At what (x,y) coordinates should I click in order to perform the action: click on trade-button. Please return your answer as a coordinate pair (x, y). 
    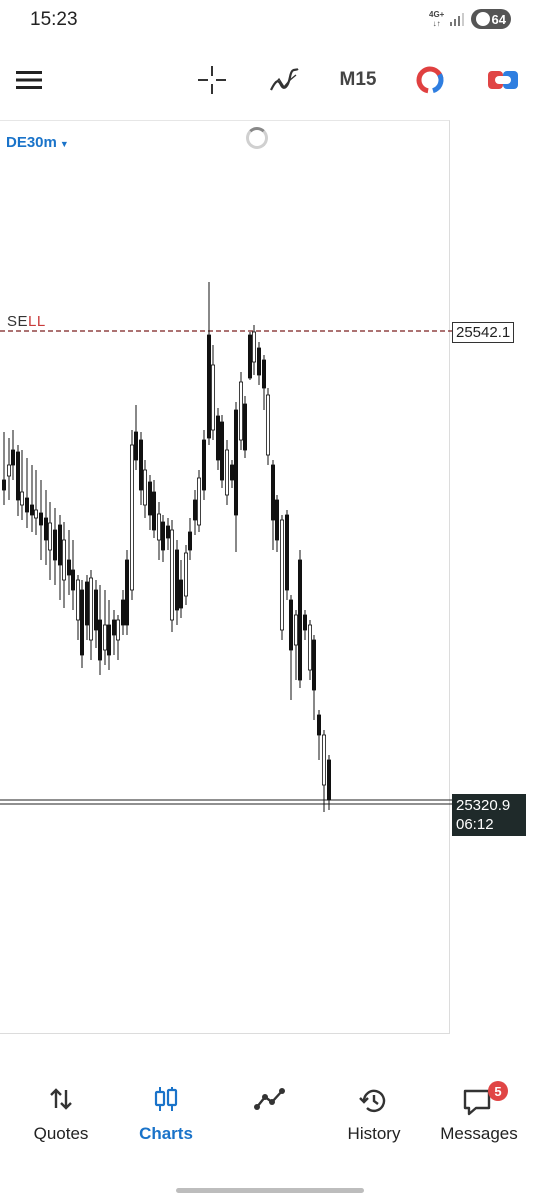
    Looking at the image, I should click on (503, 80).